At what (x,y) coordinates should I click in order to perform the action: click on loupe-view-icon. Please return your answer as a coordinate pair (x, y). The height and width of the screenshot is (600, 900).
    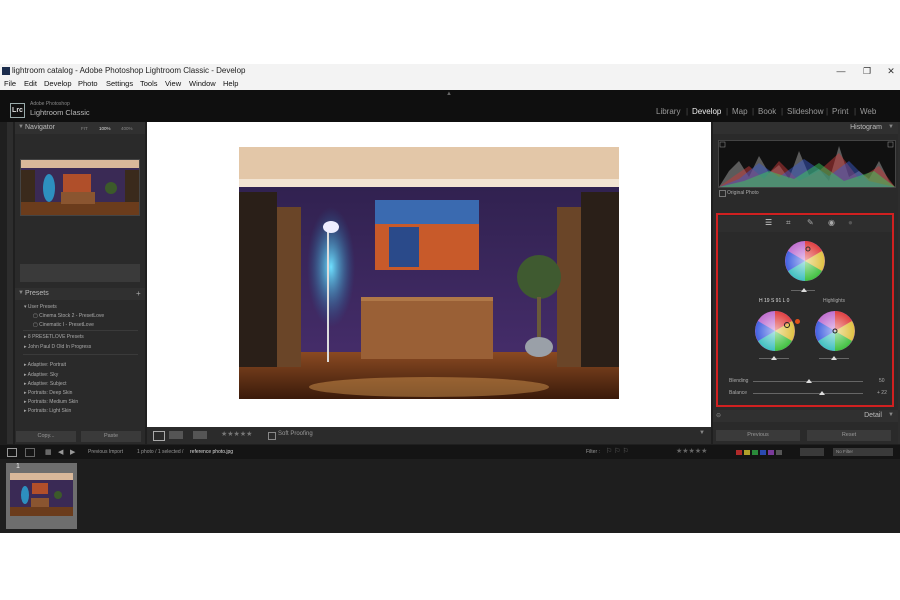
    Looking at the image, I should click on (159, 436).